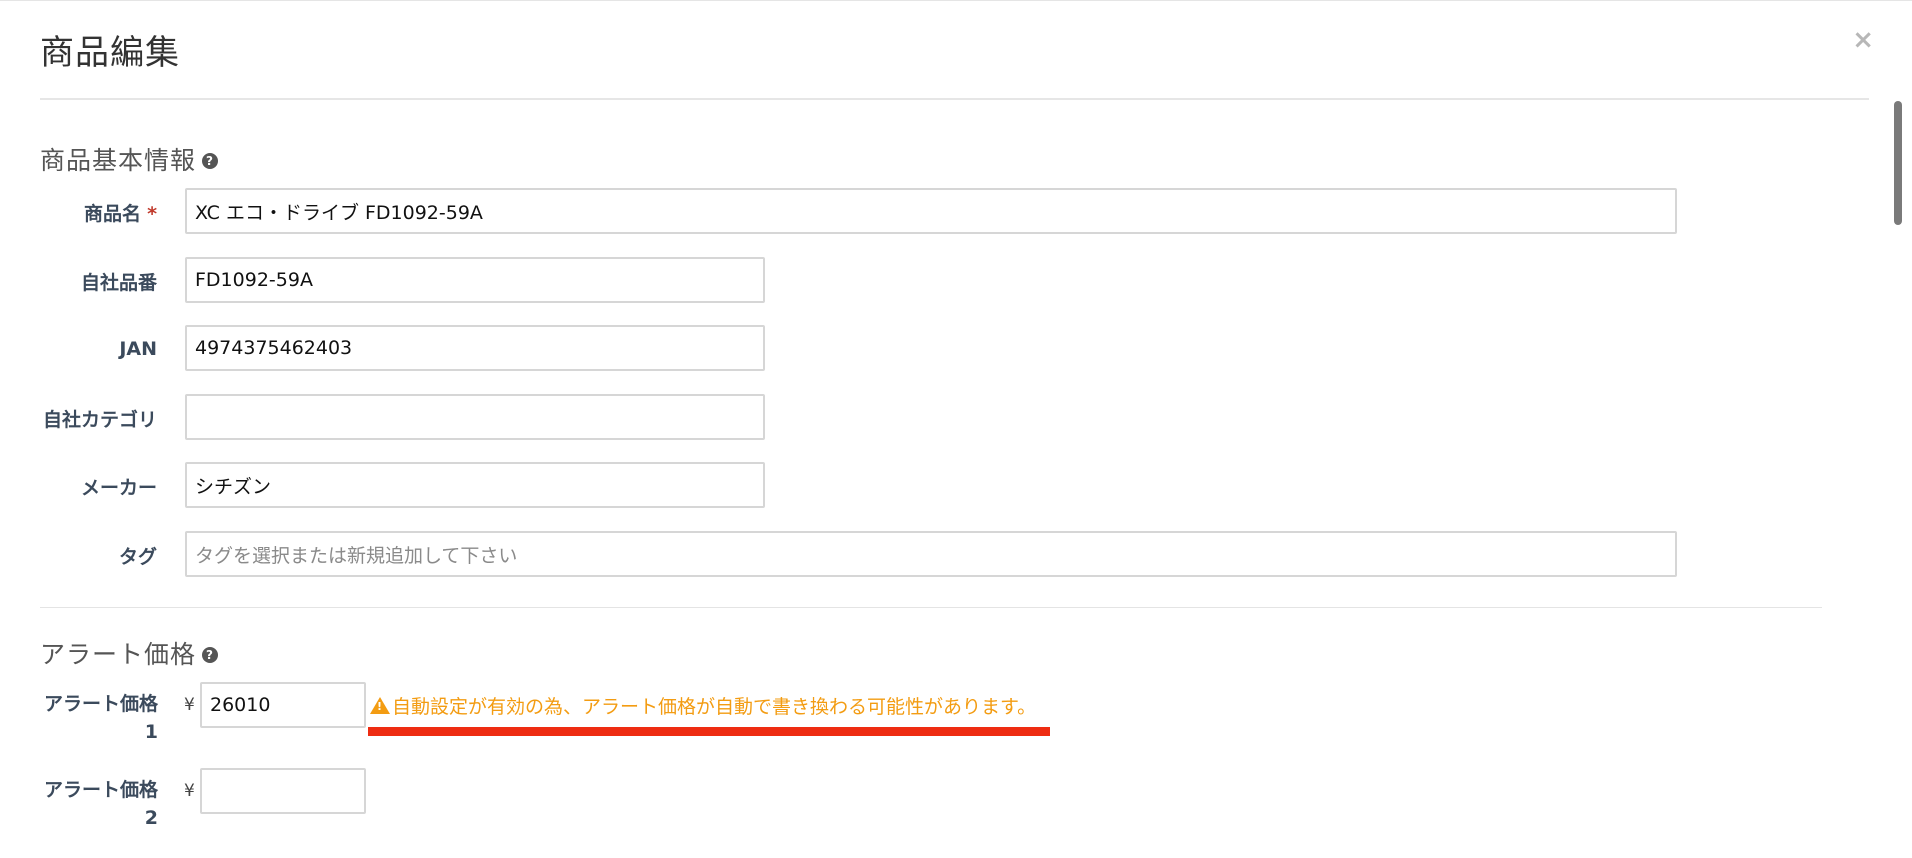 The image size is (1912, 858). Describe the element at coordinates (380, 705) in the screenshot. I see `warning-icon: !` at that location.